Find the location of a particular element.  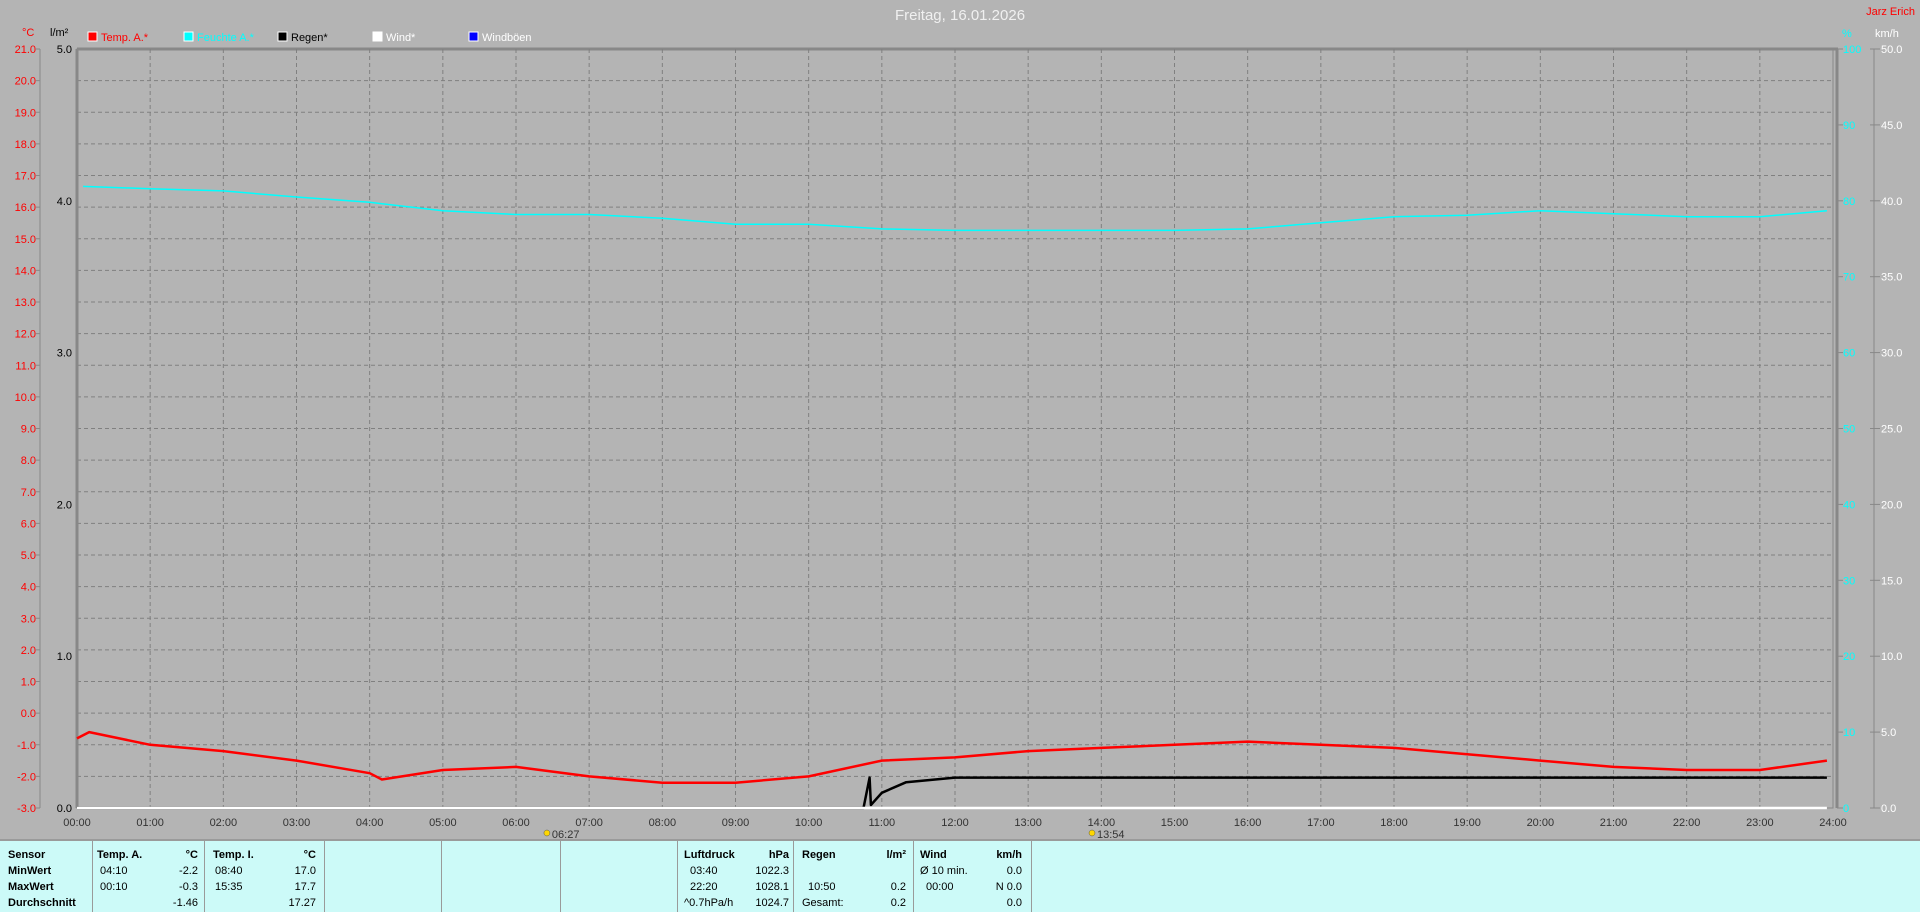

temp-tick-label: 13.0 is located at coordinates (25, 303).